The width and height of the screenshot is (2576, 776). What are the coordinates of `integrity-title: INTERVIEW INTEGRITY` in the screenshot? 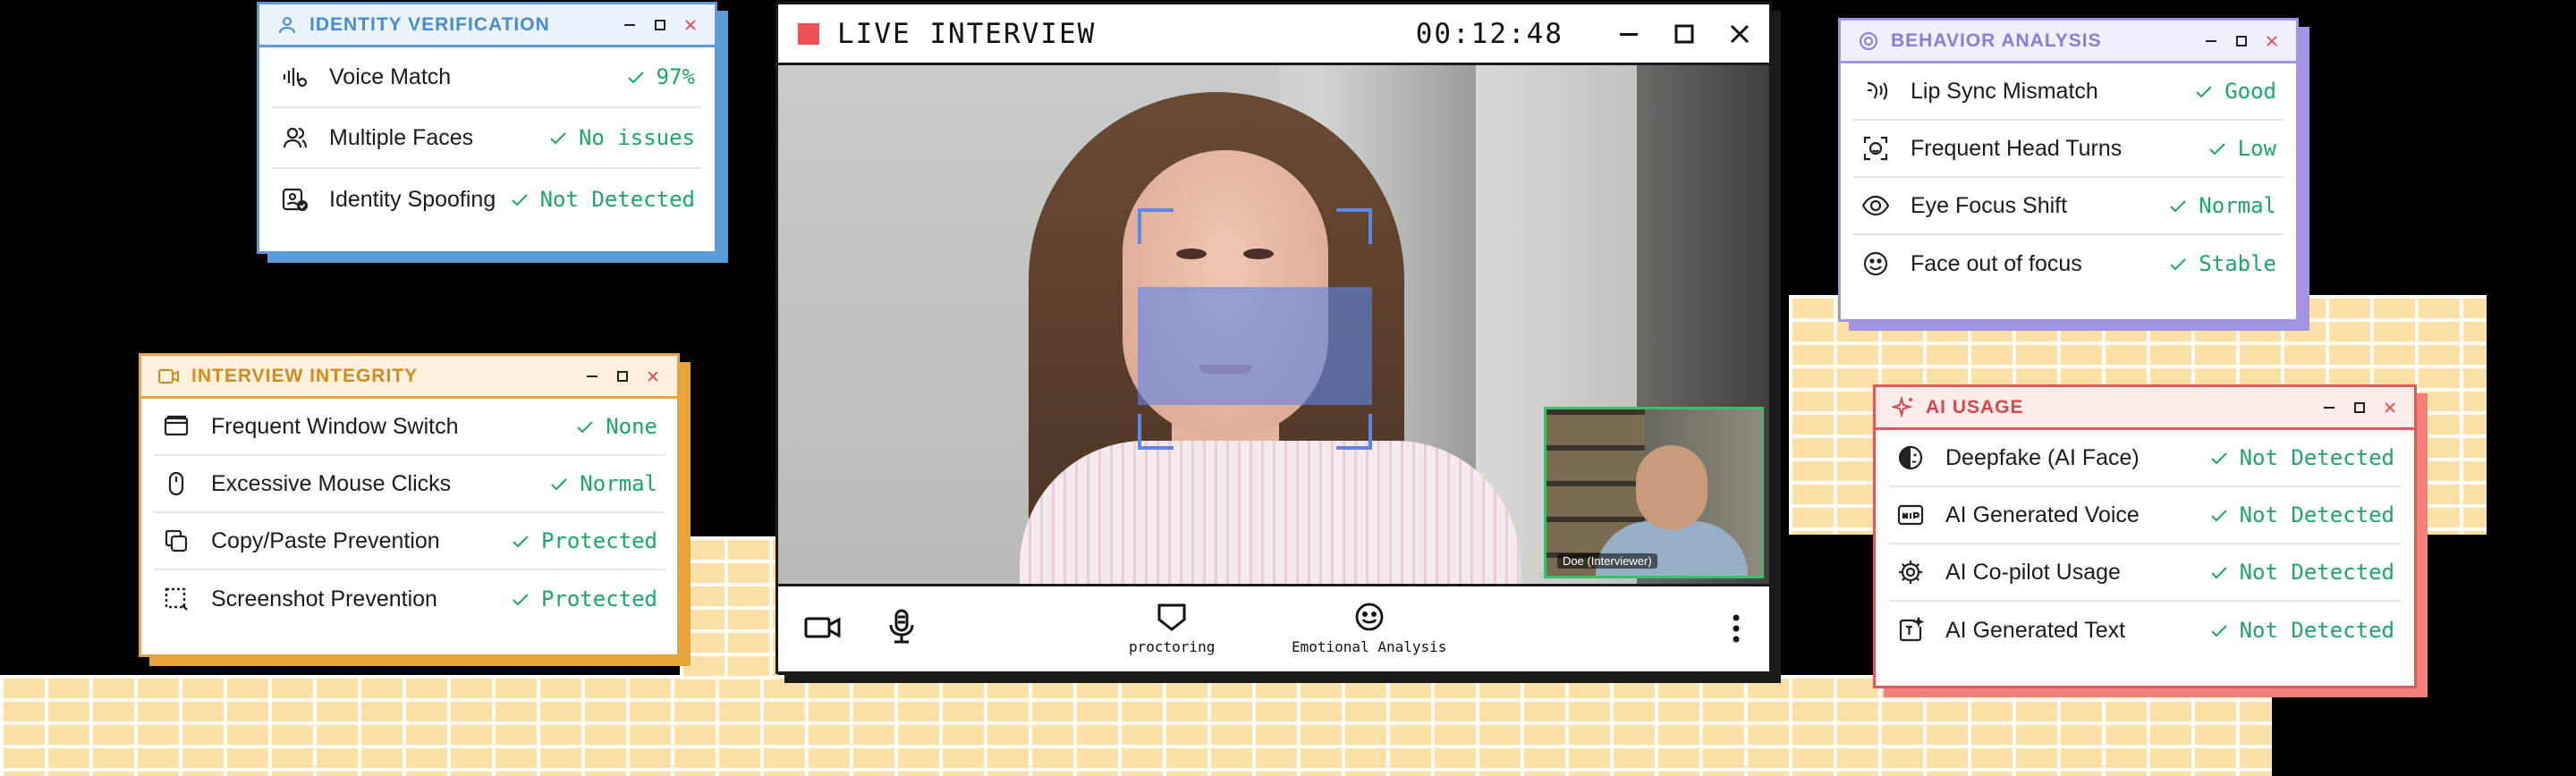 It's located at (305, 376).